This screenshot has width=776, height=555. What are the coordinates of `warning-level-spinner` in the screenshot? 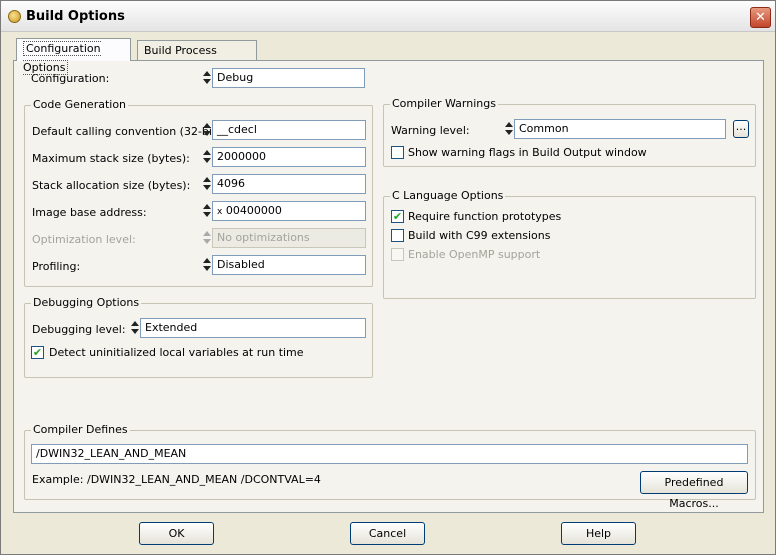 It's located at (508, 129).